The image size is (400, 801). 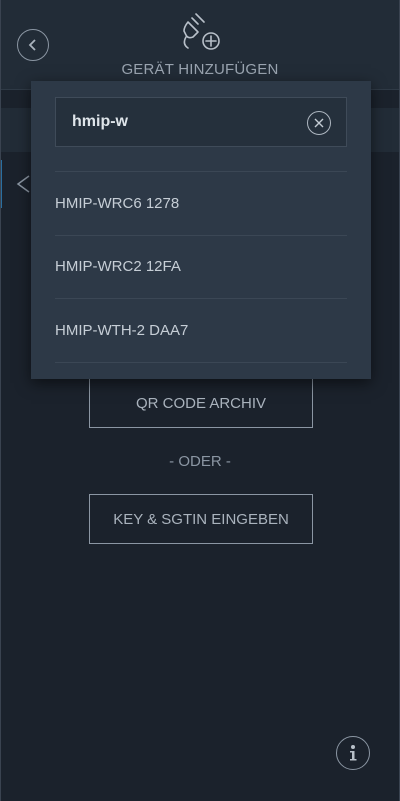 I want to click on page-title: GERÄT HINZUFÜGEN, so click(x=200, y=69).